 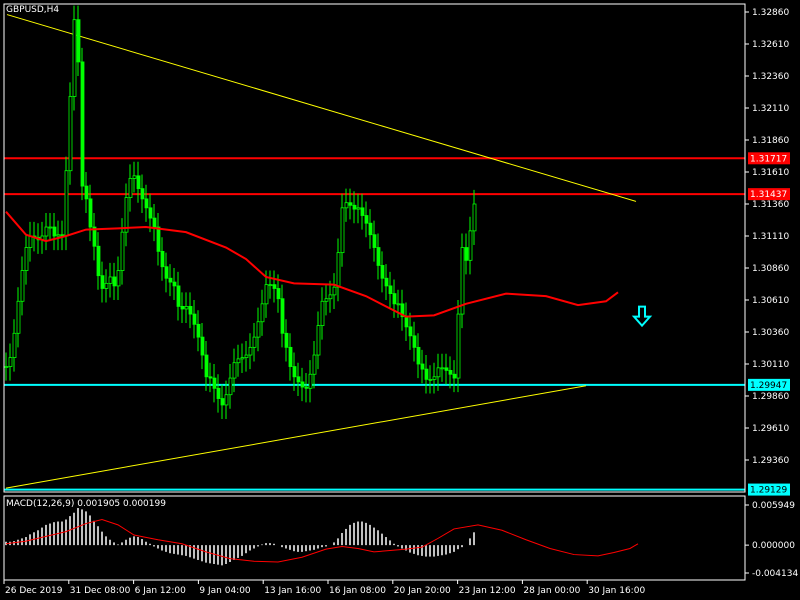 What do you see at coordinates (770, 333) in the screenshot?
I see `price-tick-label: 1.30360` at bounding box center [770, 333].